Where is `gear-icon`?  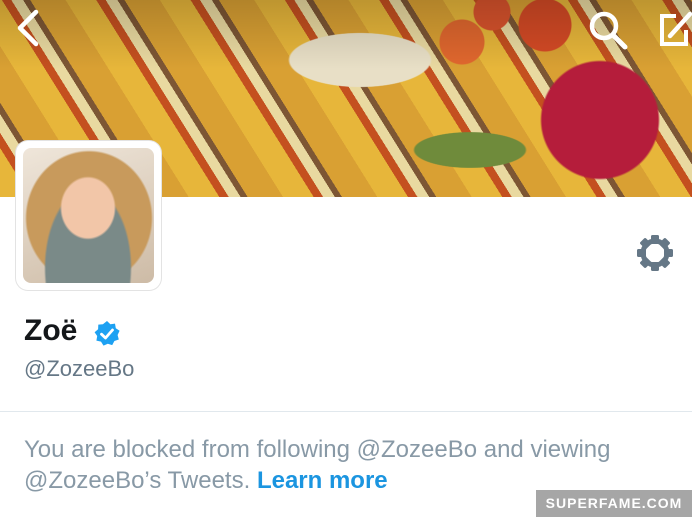
gear-icon is located at coordinates (655, 253).